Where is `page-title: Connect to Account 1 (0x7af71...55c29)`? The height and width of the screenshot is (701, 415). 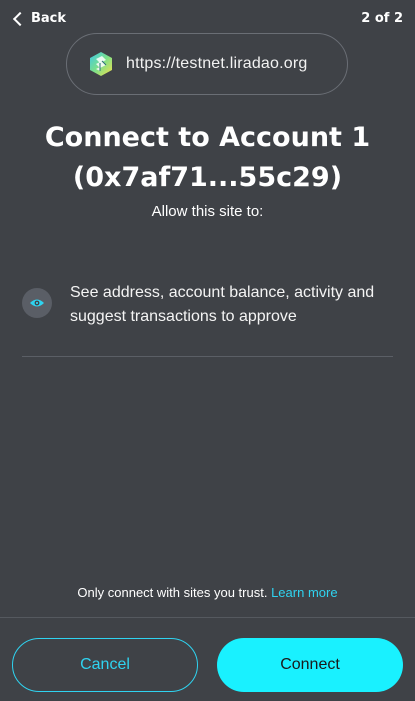
page-title: Connect to Account 1 (0x7af71...55c29) is located at coordinates (207, 158).